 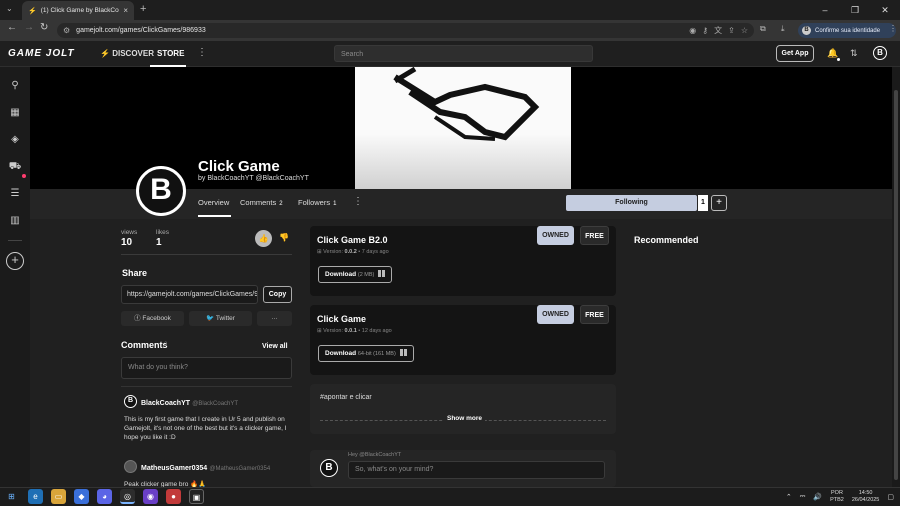 I want to click on tab-comments: Comments 2, so click(x=261, y=202).